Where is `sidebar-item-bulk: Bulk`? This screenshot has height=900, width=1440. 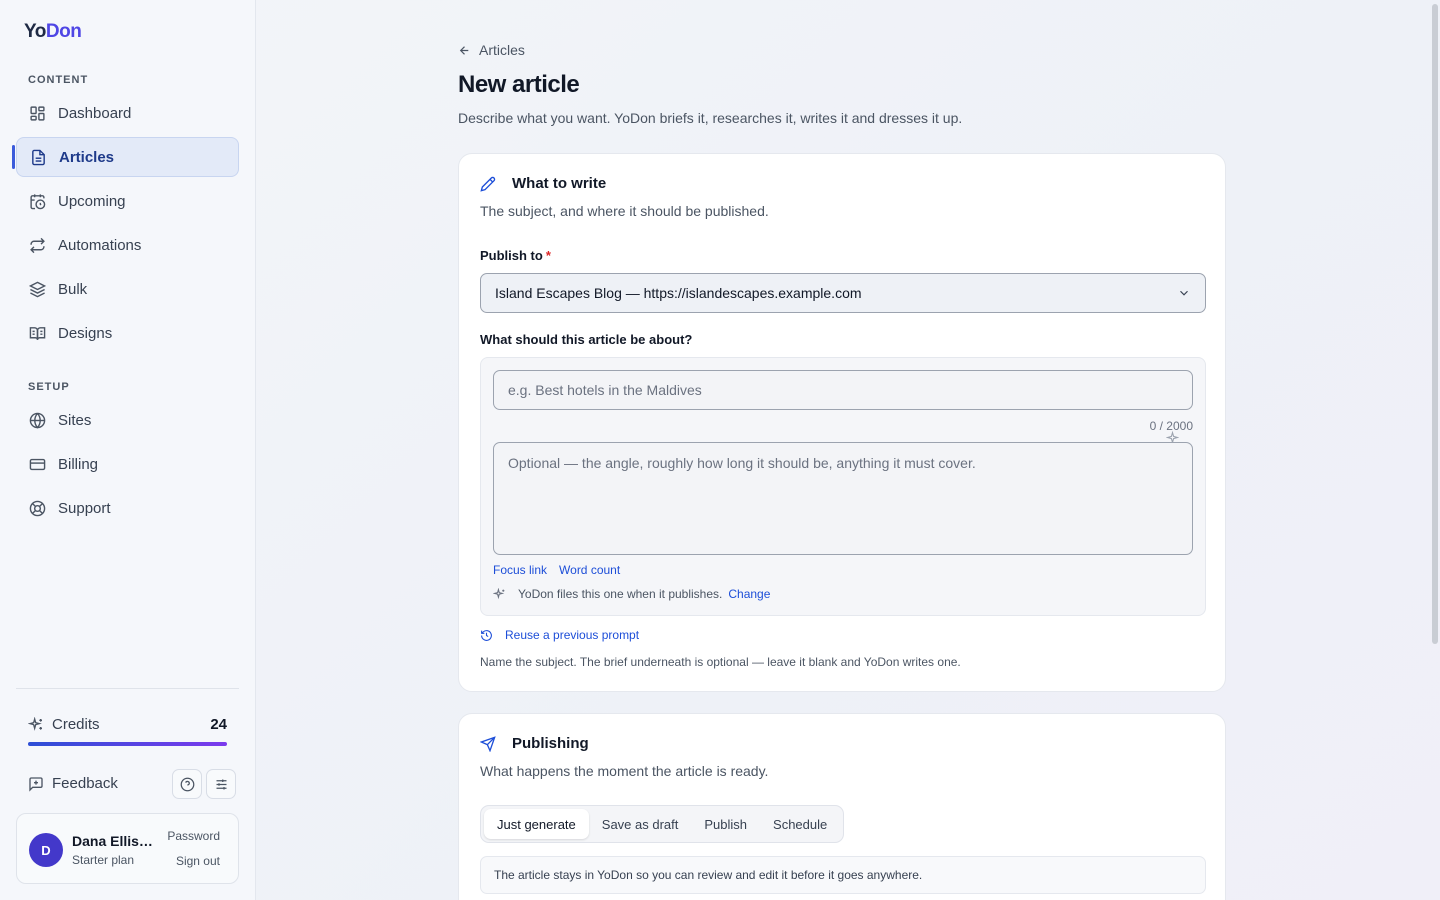 sidebar-item-bulk: Bulk is located at coordinates (127, 289).